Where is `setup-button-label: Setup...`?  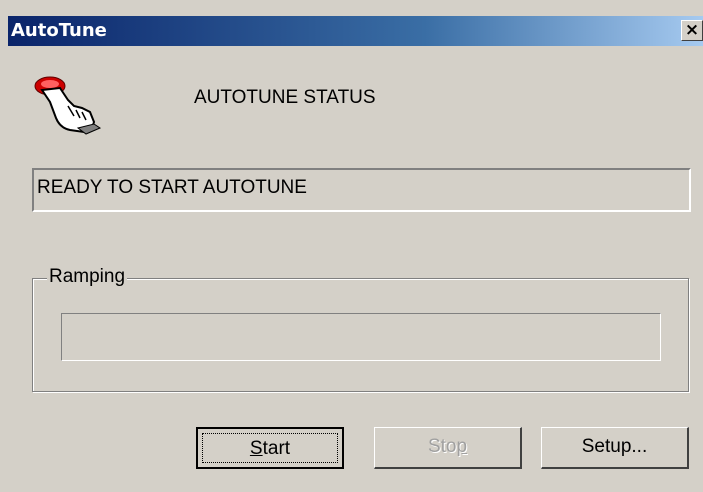
setup-button-label: Setup... is located at coordinates (614, 446).